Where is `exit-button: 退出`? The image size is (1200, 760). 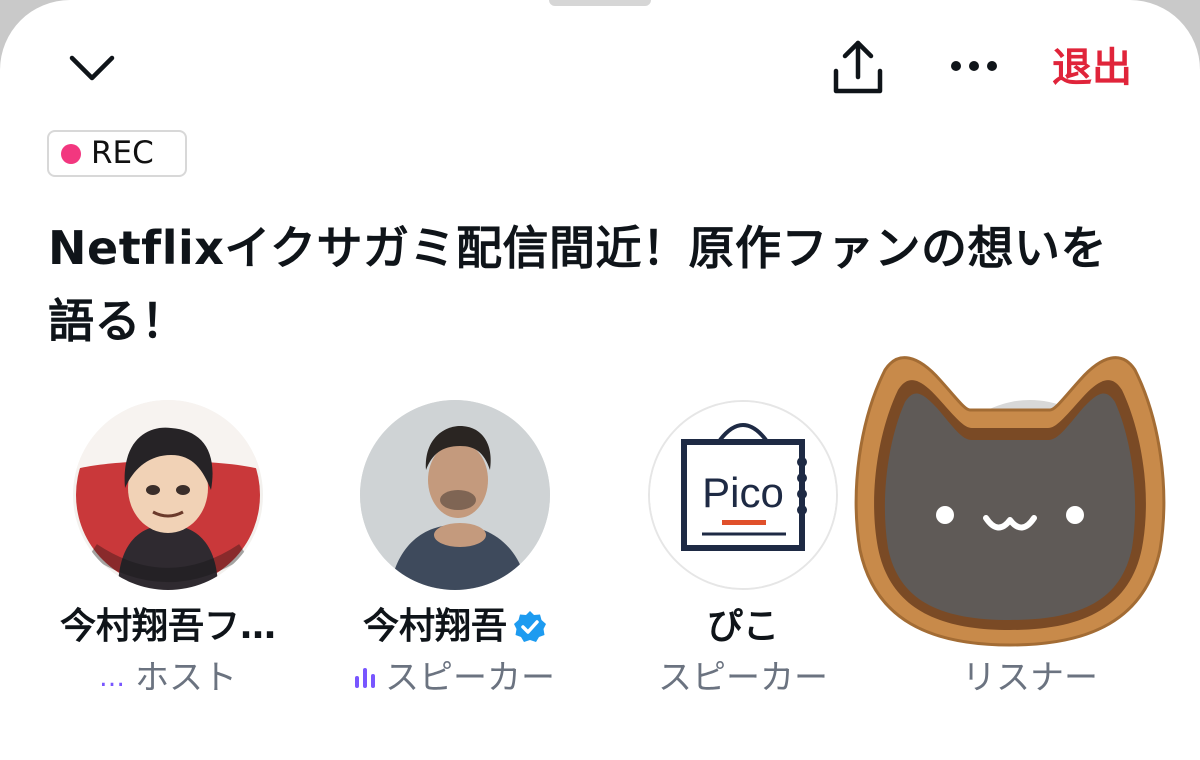 exit-button: 退出 is located at coordinates (1092, 68).